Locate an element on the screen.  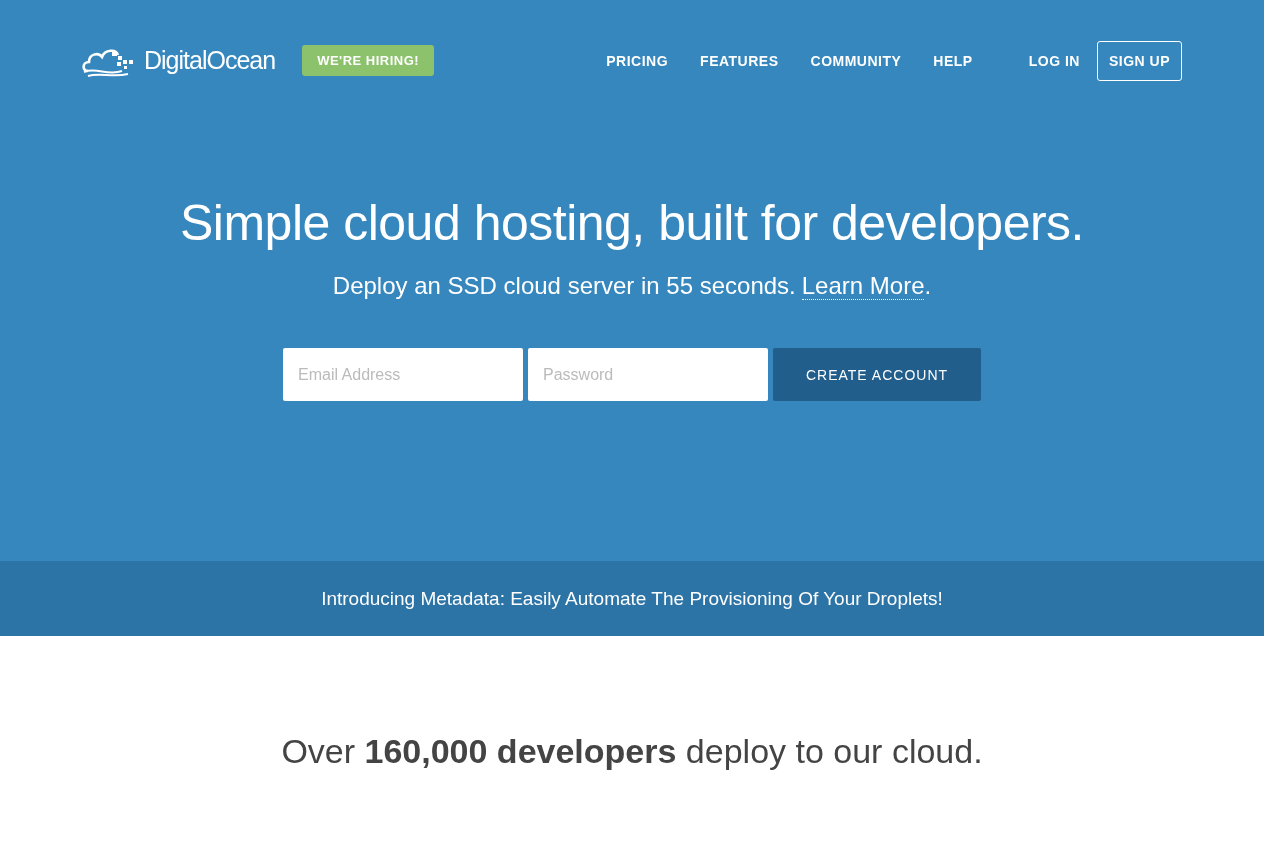
login-link: LOG IN is located at coordinates (1054, 60).